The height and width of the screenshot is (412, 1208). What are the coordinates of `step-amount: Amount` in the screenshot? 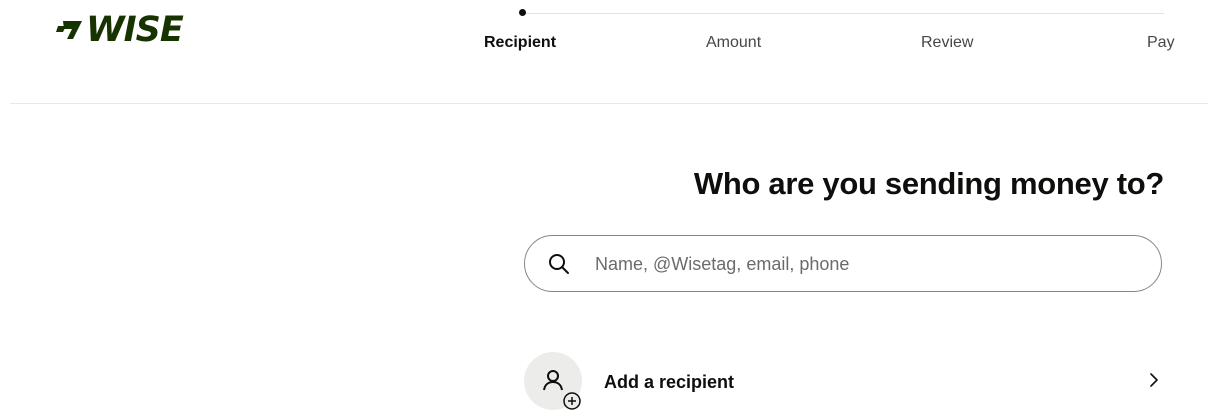 It's located at (734, 42).